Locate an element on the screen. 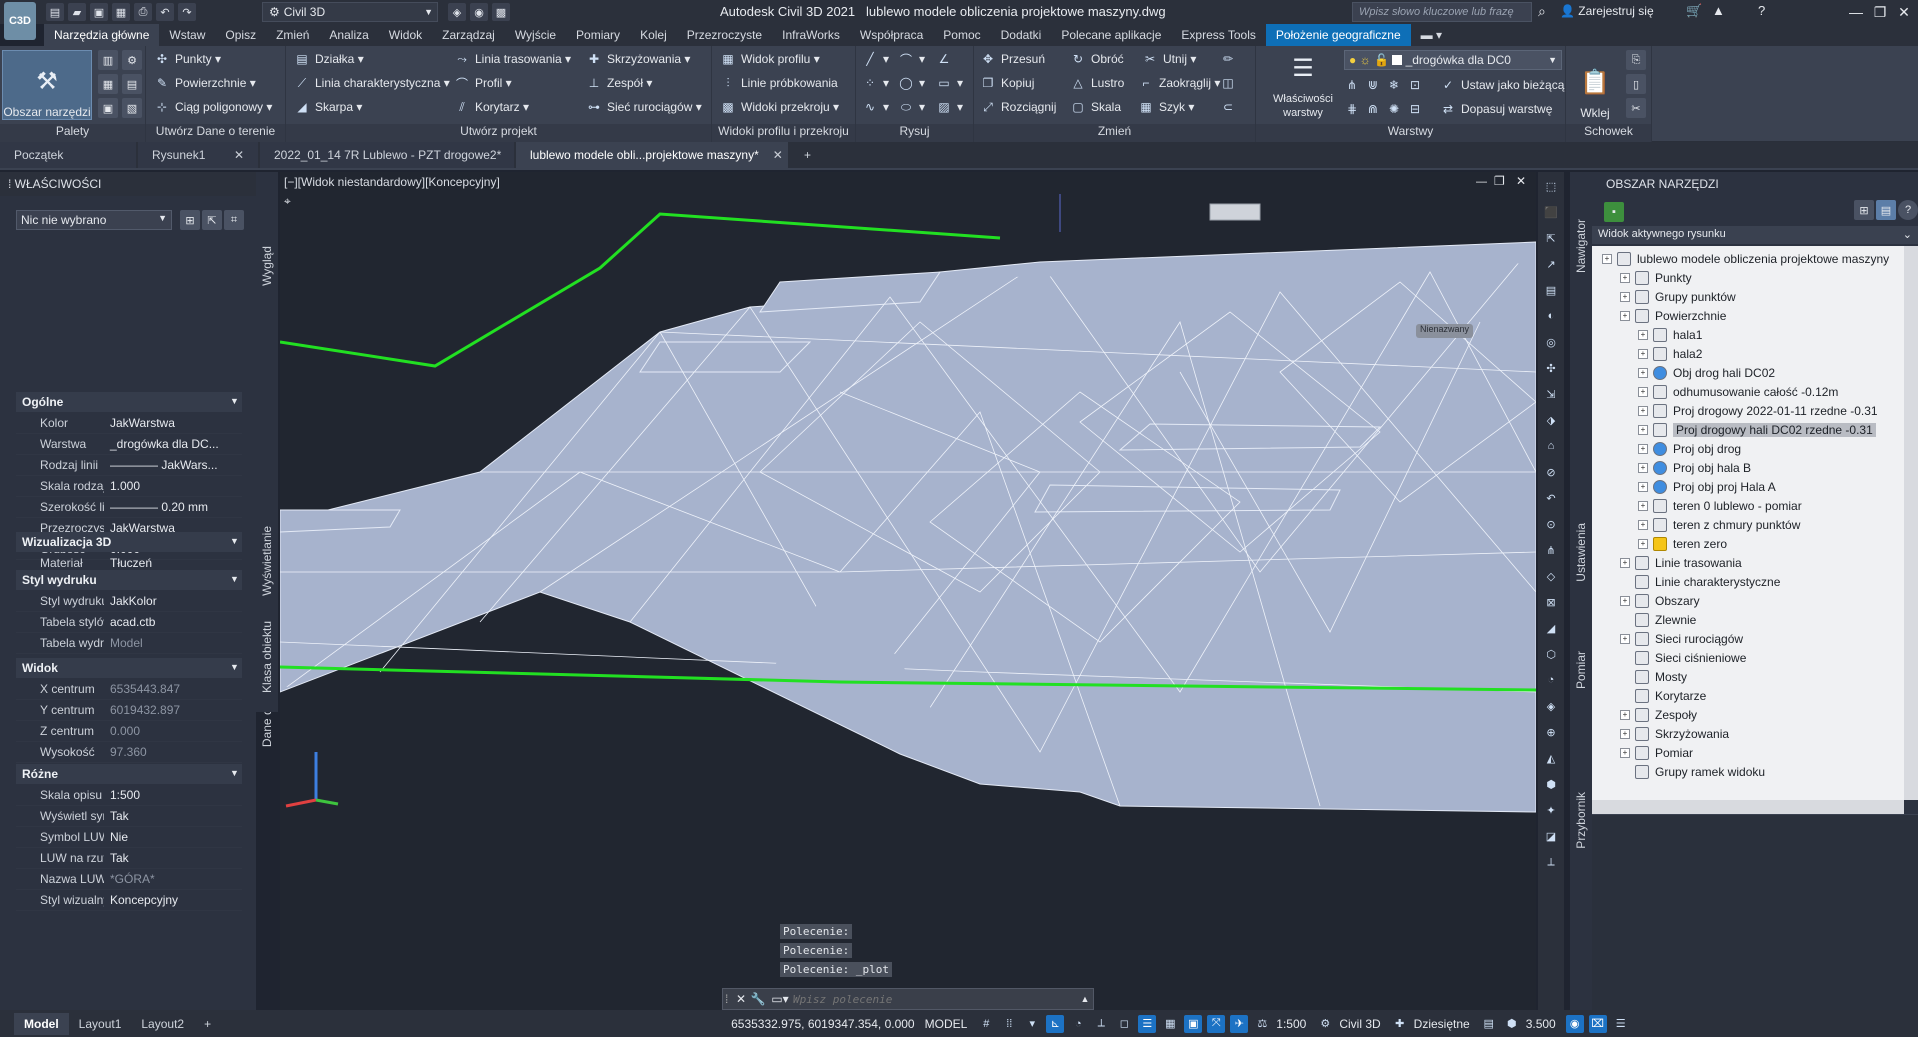 This screenshot has width=1918, height=1037. property-row: Szerokość linii ———— 0.20 mm is located at coordinates (129, 507).